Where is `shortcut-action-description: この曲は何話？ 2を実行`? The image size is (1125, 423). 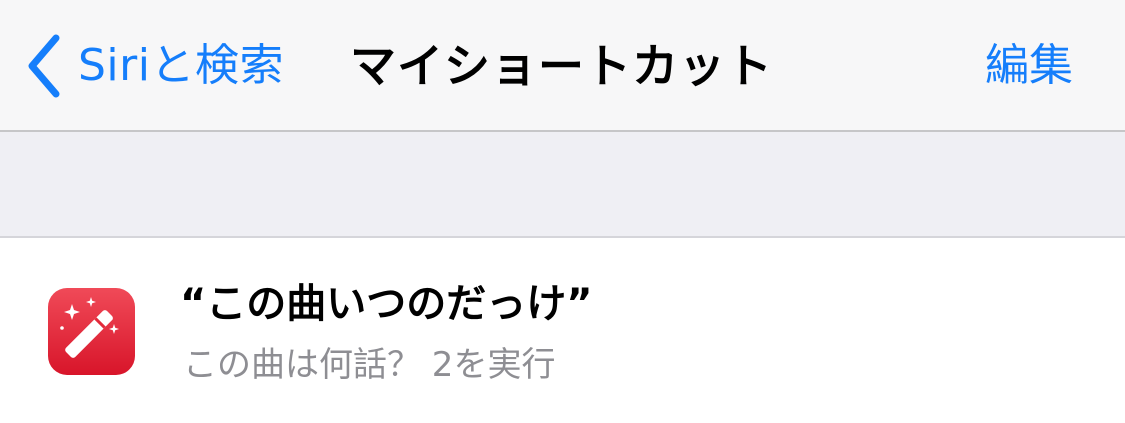
shortcut-action-description: この曲は何話？ 2を実行 is located at coordinates (369, 365).